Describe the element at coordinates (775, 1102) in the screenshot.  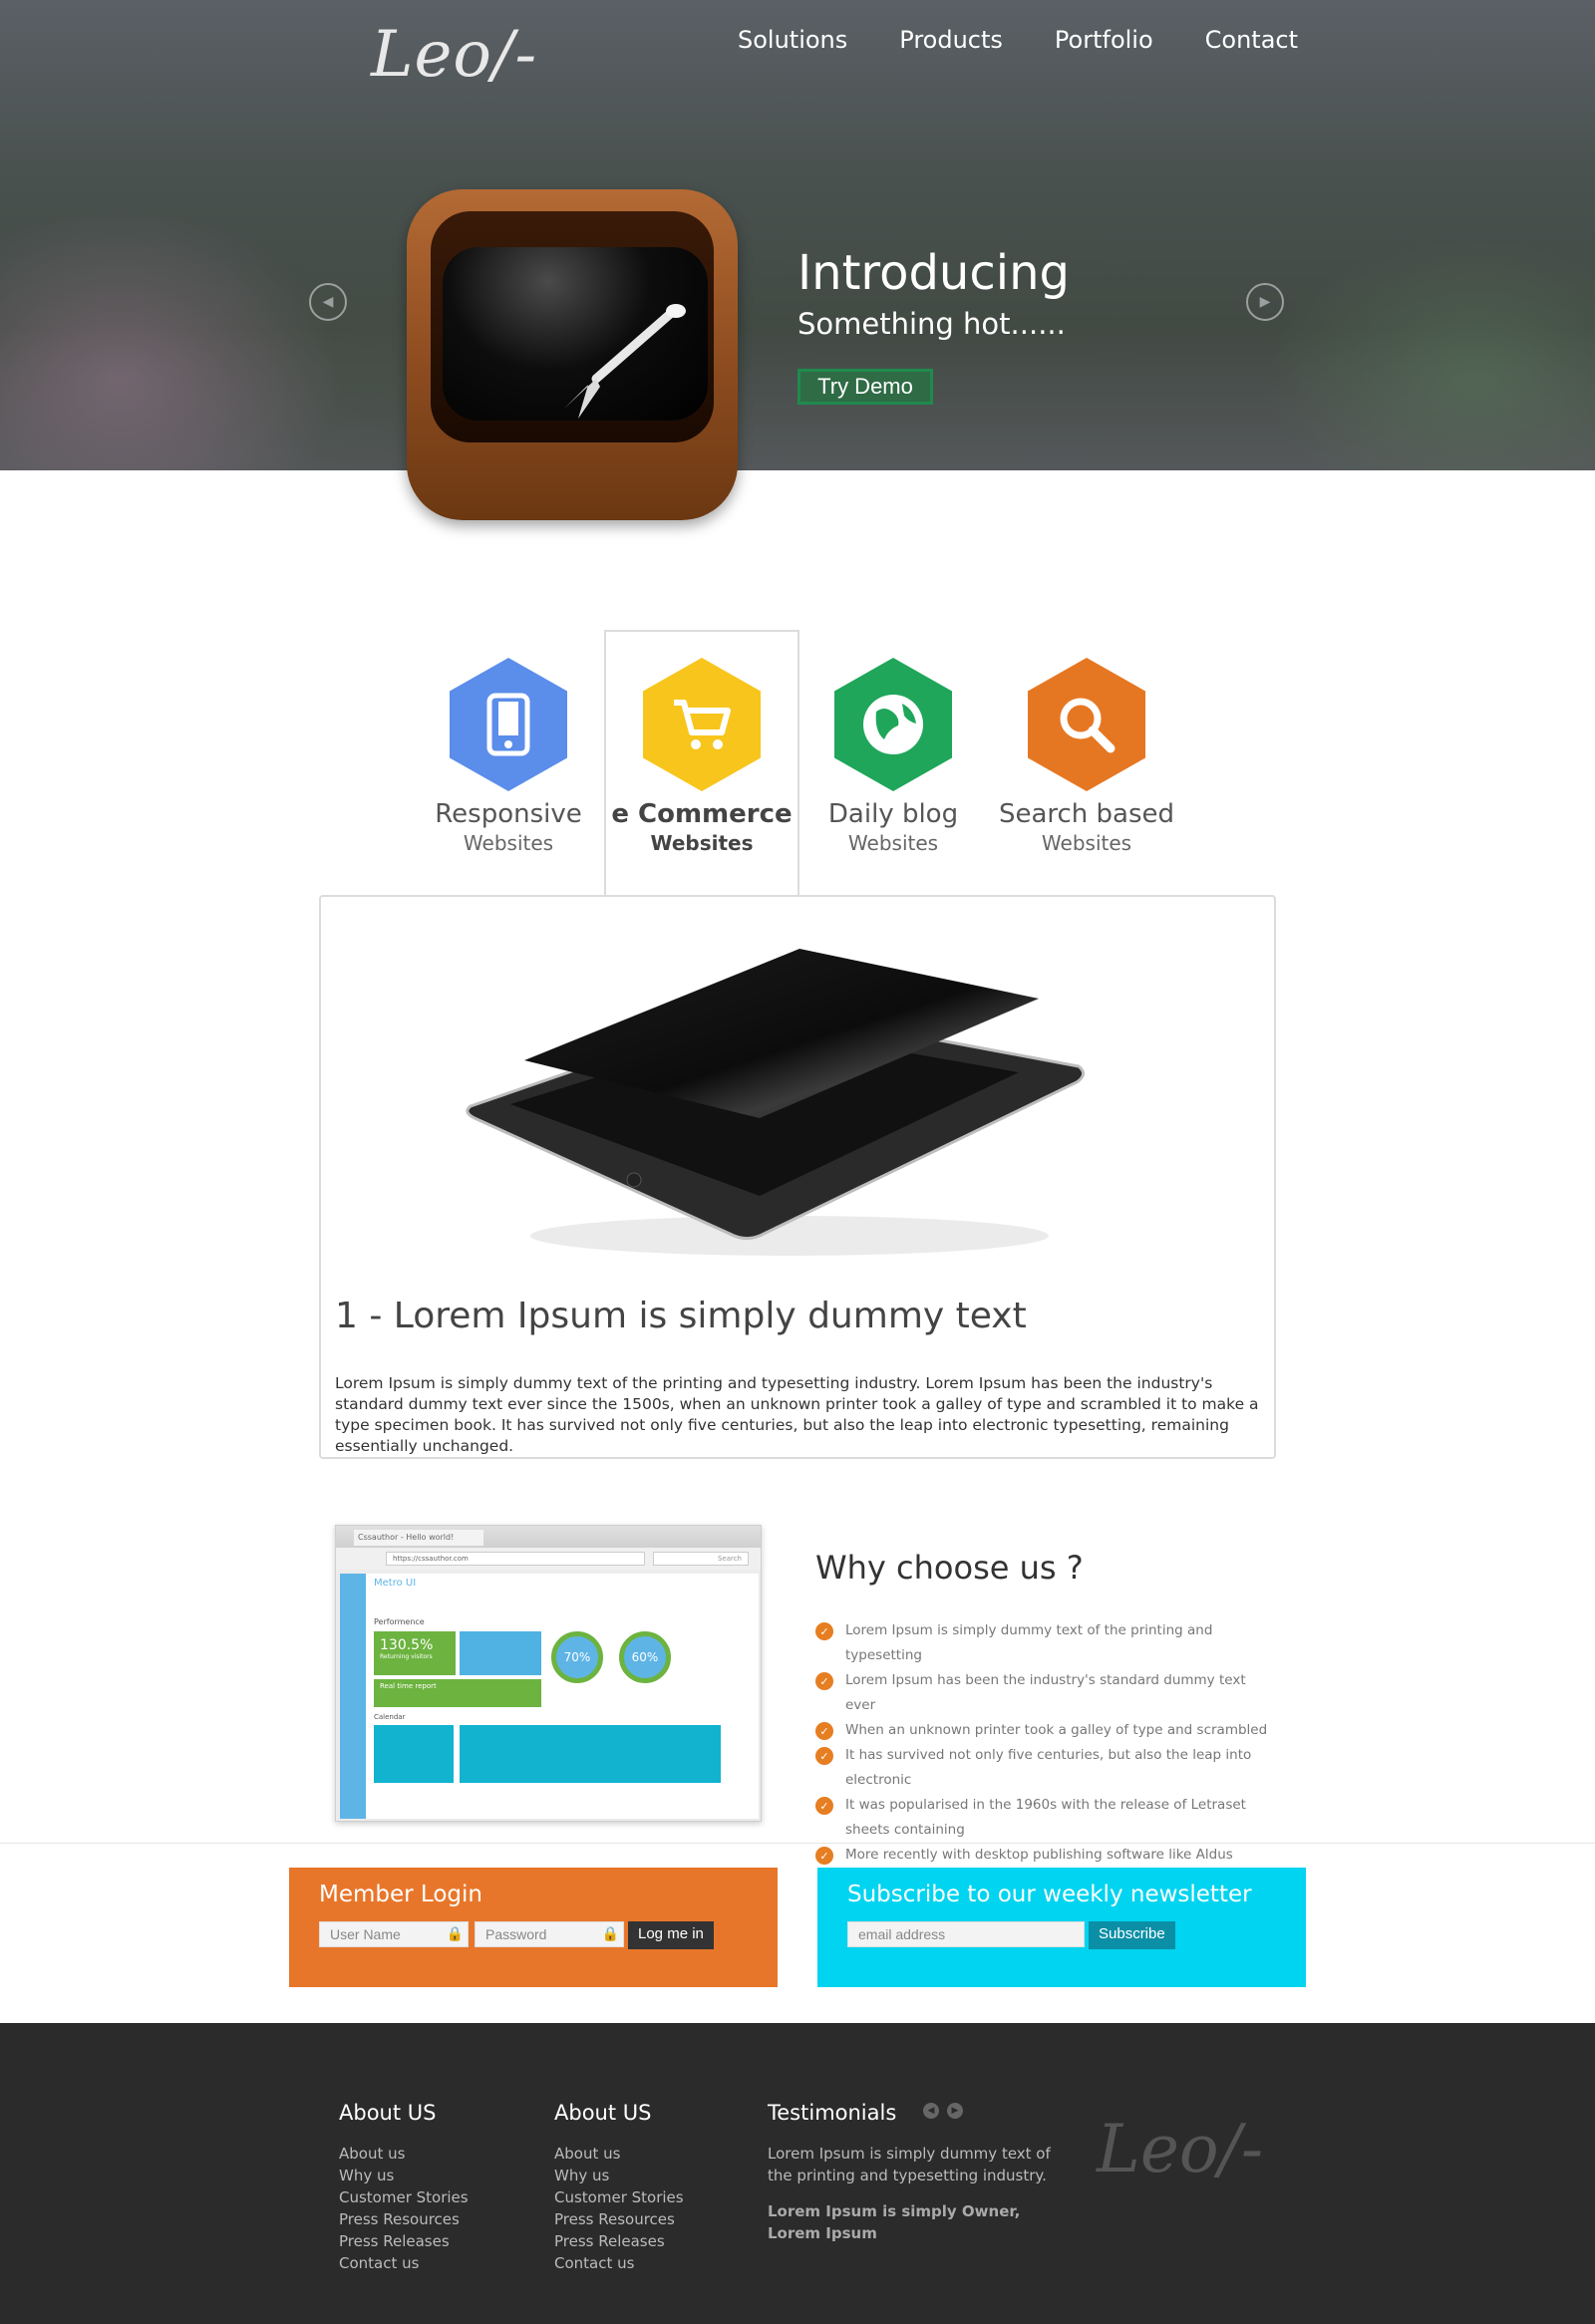
I see `tablet-illustration` at that location.